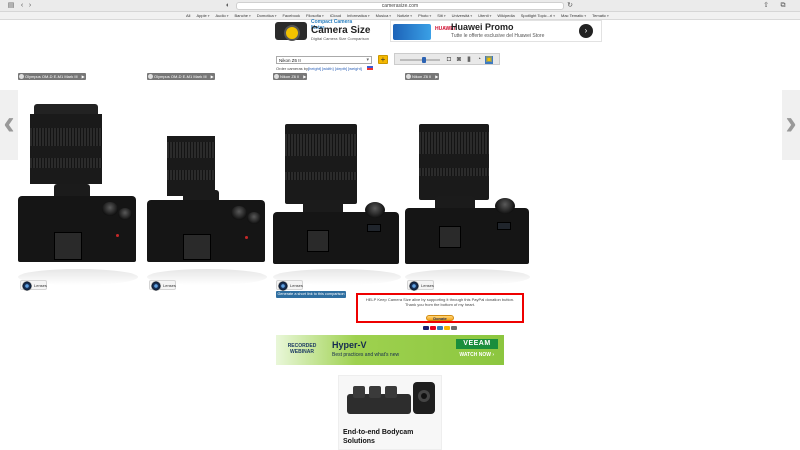  I want to click on bookmark-item: Siti▾, so click(441, 15).